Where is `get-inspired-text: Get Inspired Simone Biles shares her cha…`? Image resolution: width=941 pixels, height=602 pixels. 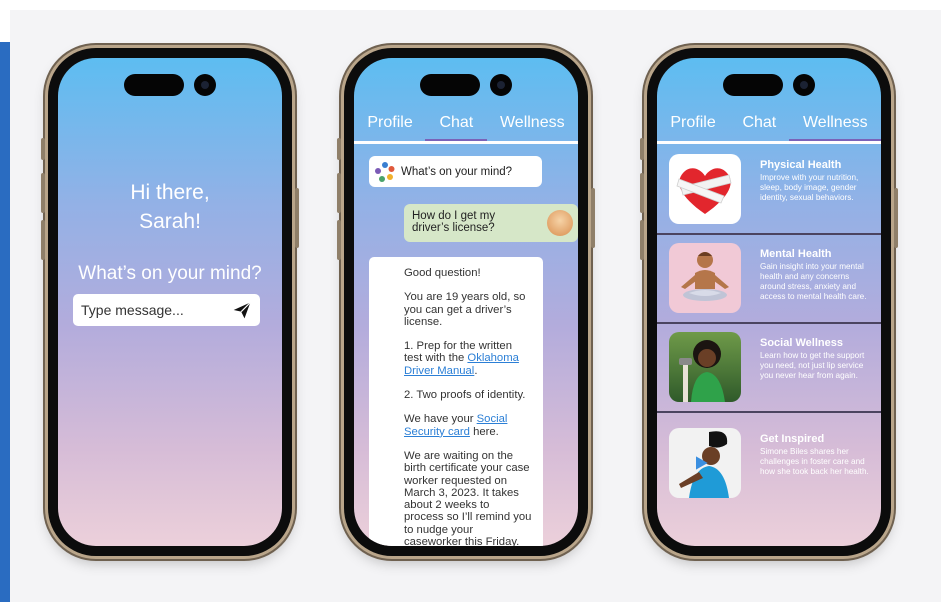
get-inspired-text: Get Inspired Simone Biles shares her cha… is located at coordinates (815, 455).